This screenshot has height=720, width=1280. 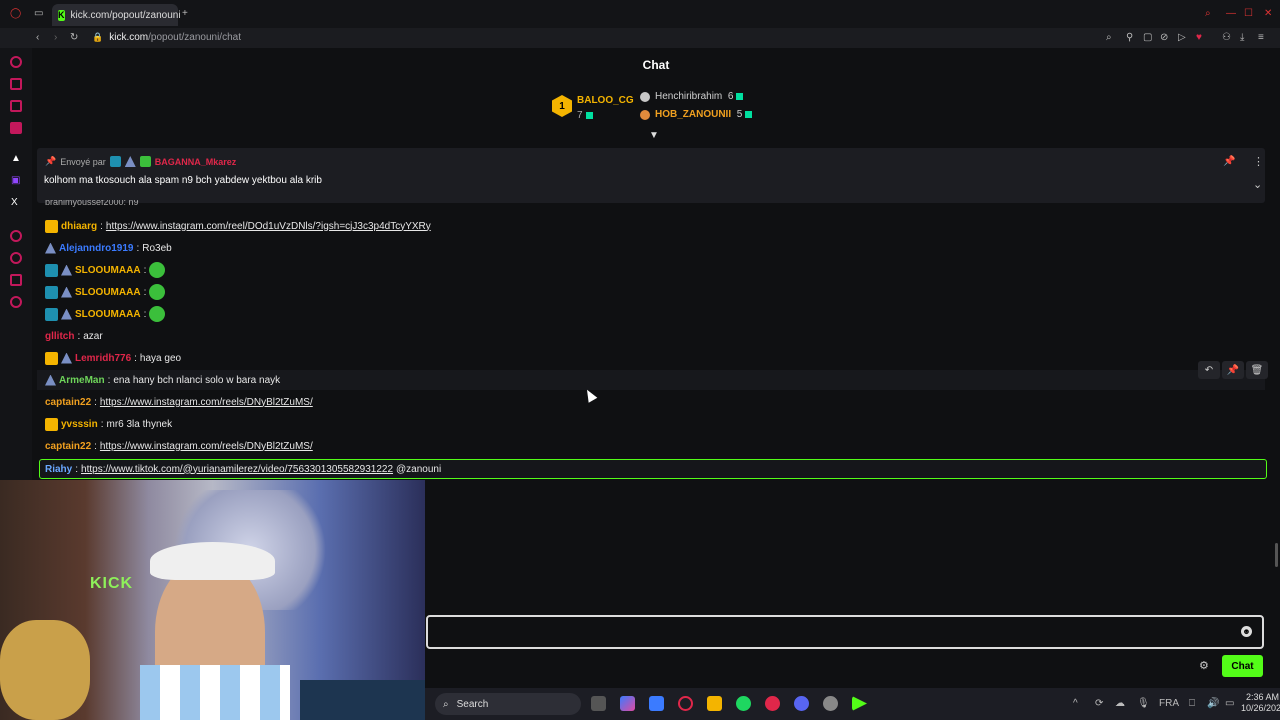 I want to click on expand-pinned-icon: ⌄, so click(x=1257, y=184).